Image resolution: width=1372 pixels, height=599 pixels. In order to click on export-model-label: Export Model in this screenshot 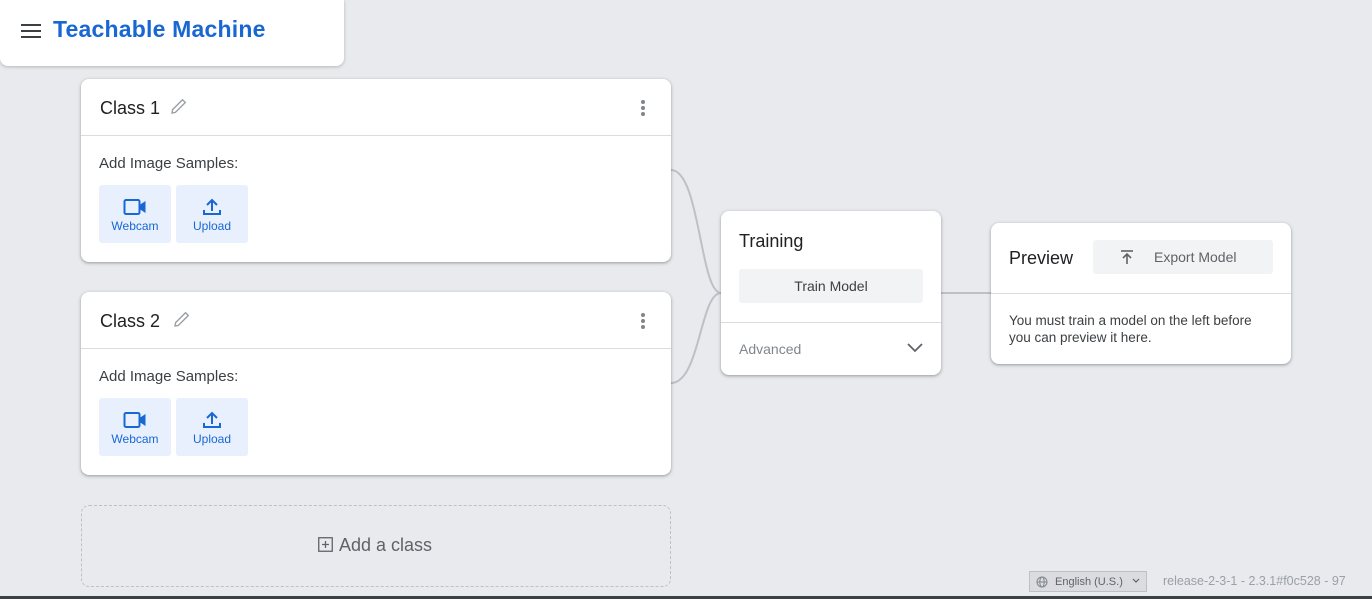, I will do `click(1195, 257)`.